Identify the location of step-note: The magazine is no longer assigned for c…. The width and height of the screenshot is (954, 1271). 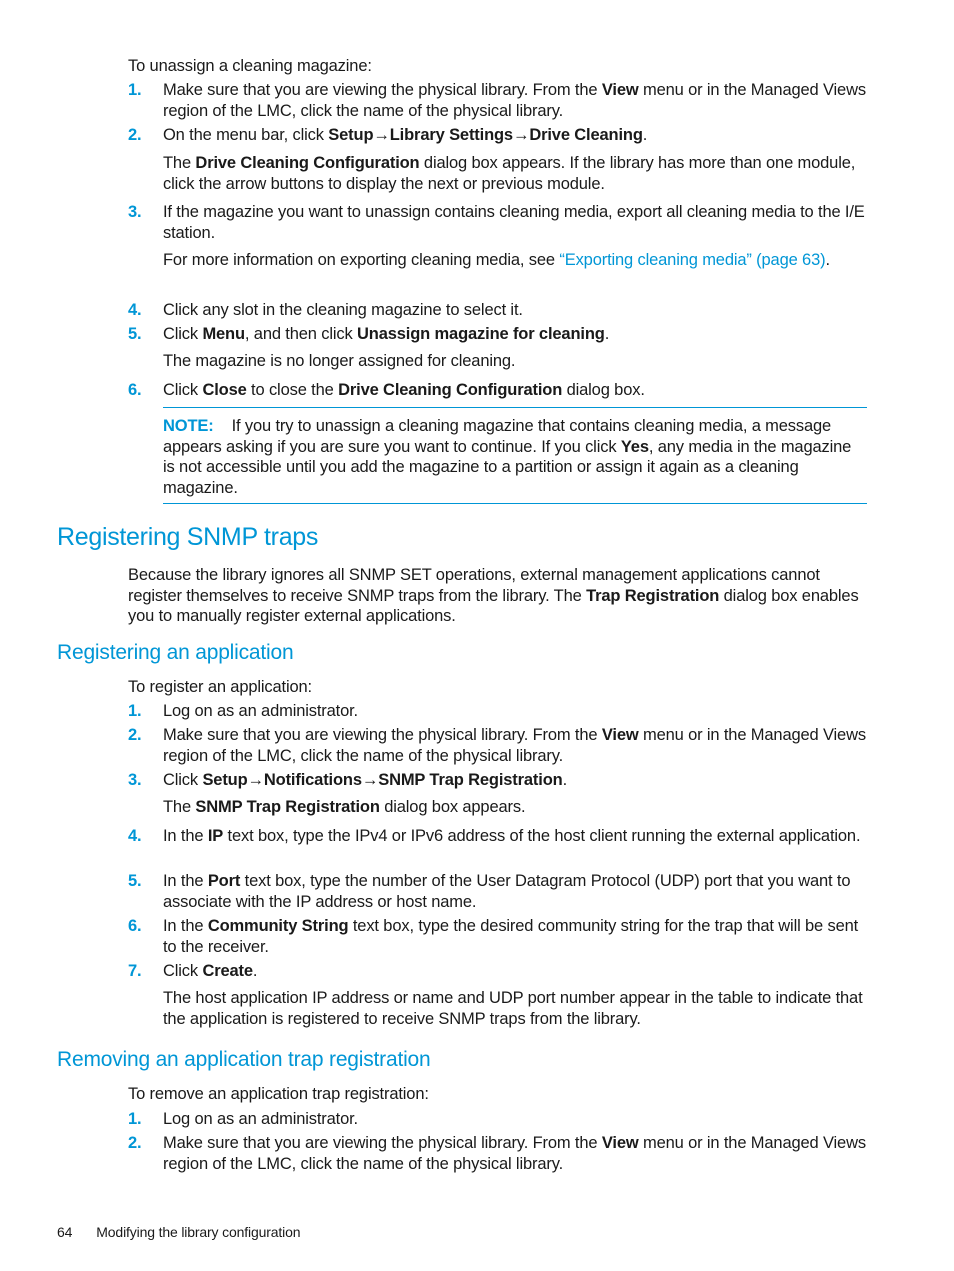
(339, 361).